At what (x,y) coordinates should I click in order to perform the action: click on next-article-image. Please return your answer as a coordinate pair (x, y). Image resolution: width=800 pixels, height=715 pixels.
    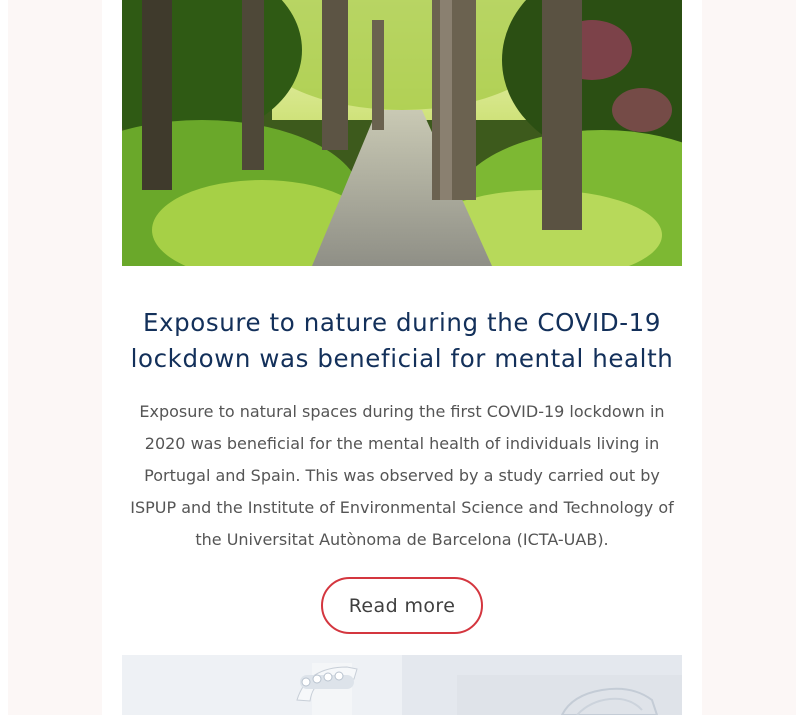
    Looking at the image, I should click on (402, 685).